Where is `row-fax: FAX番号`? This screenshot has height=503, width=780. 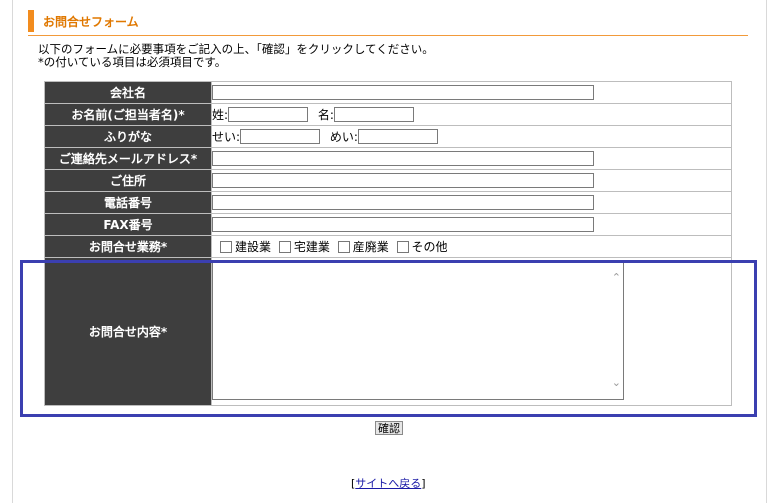
row-fax: FAX番号 is located at coordinates (388, 224).